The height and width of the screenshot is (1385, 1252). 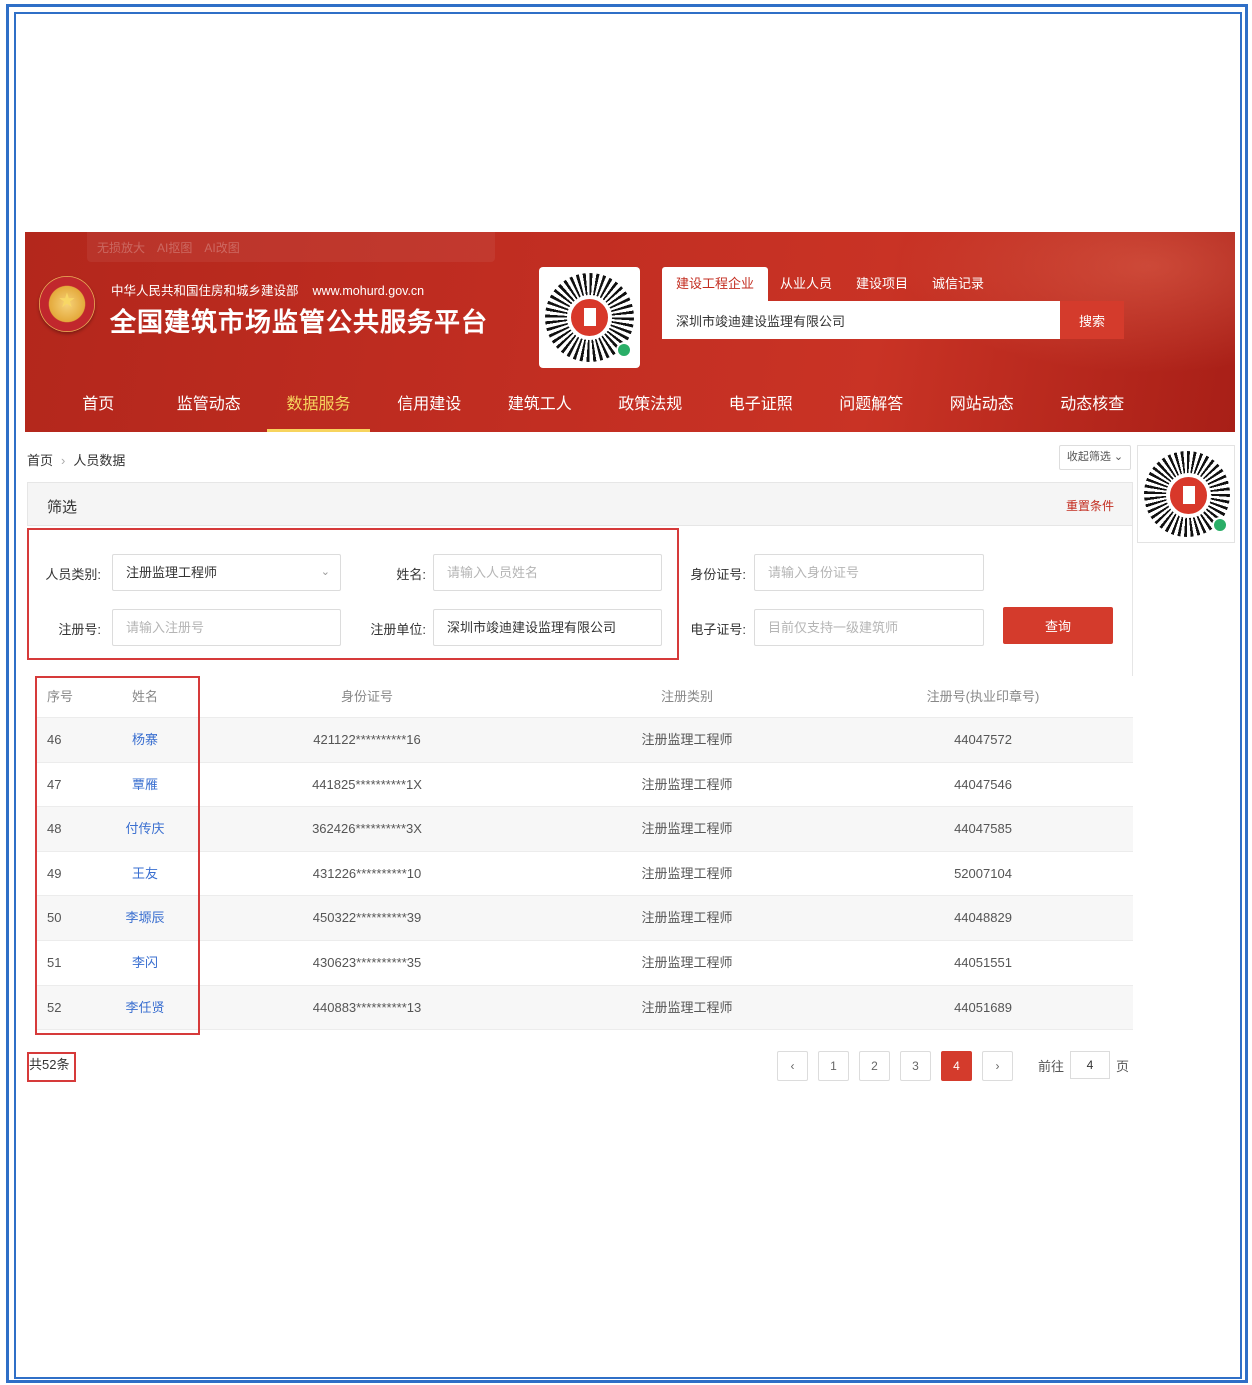 I want to click on wechat-icon, so click(x=1220, y=525).